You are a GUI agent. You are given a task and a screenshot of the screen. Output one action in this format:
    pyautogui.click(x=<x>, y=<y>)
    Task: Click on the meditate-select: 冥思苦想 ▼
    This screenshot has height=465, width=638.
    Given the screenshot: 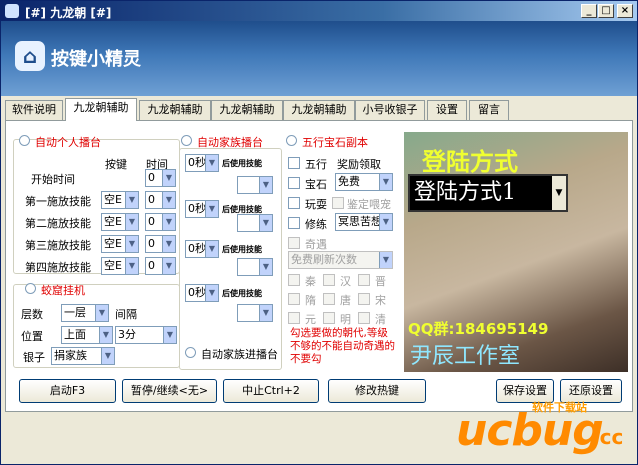 What is the action you would take?
    pyautogui.click(x=364, y=222)
    